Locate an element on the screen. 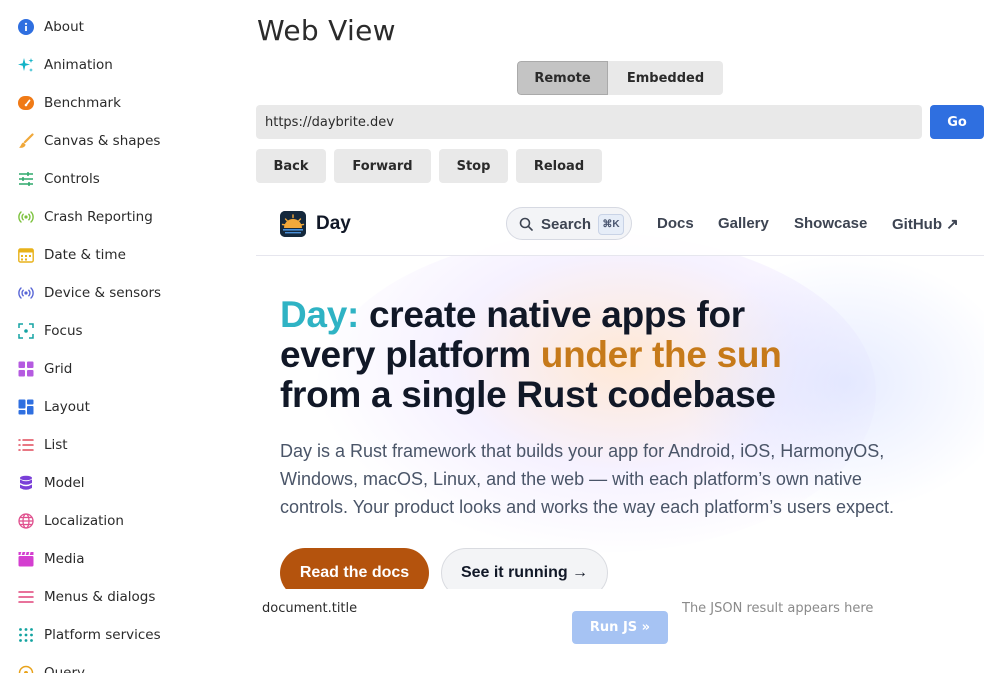 The width and height of the screenshot is (1000, 673). sidebar-item-label: Model is located at coordinates (64, 483).